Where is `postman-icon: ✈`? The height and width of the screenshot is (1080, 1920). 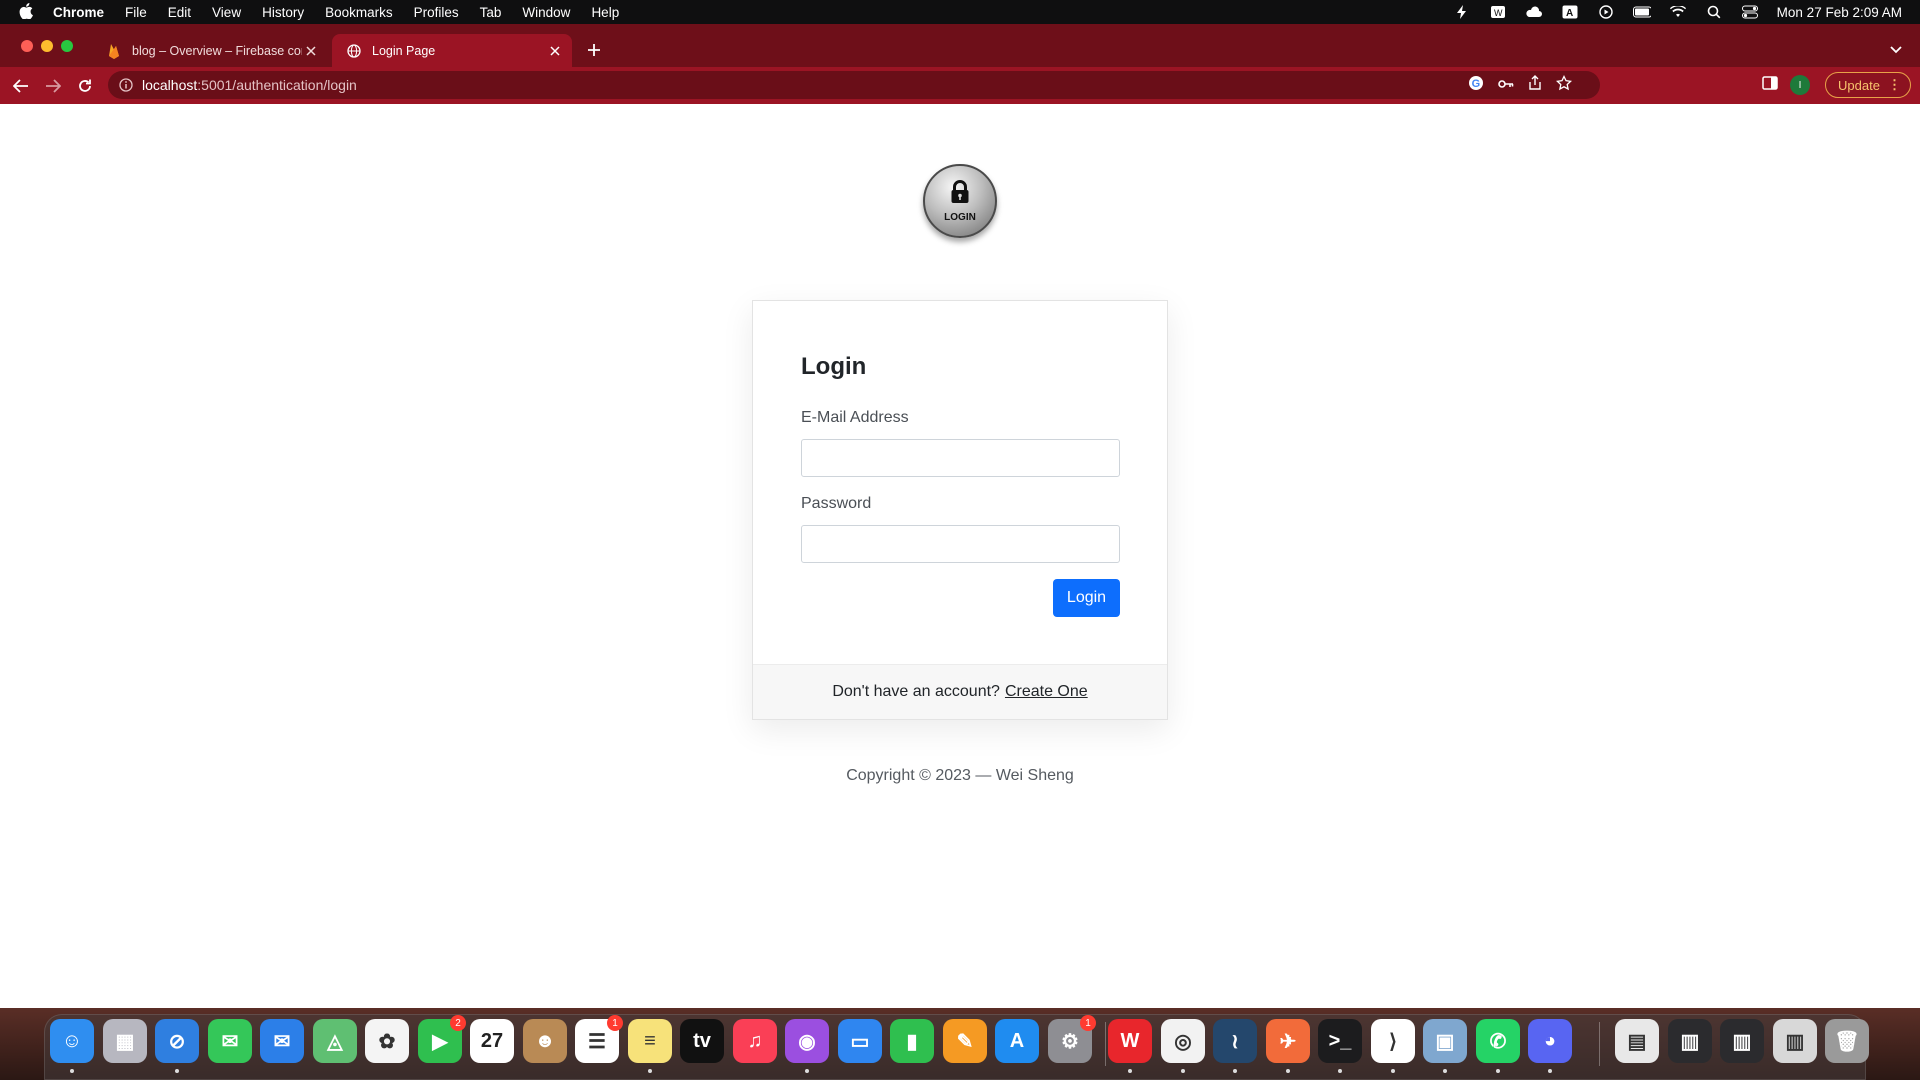
postman-icon: ✈ is located at coordinates (1288, 1041).